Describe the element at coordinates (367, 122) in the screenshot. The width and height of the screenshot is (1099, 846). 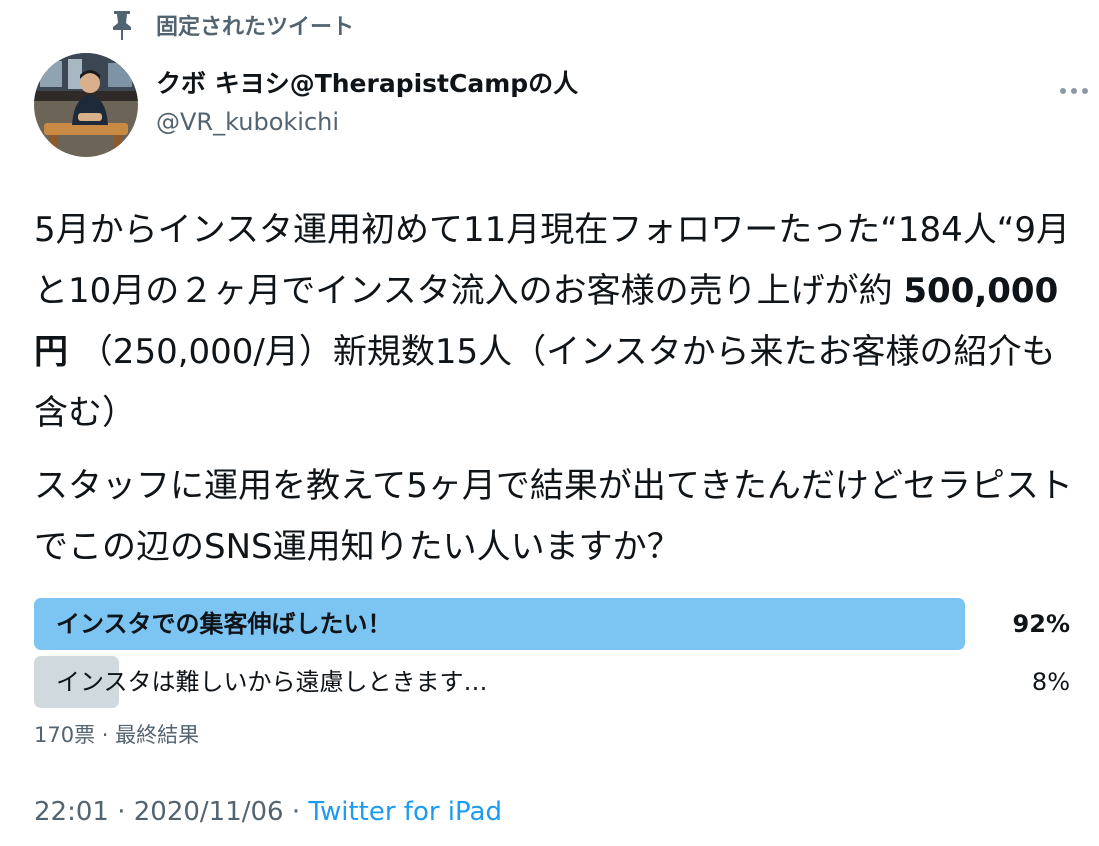
I see `user-handle: @VR_kubokichi` at that location.